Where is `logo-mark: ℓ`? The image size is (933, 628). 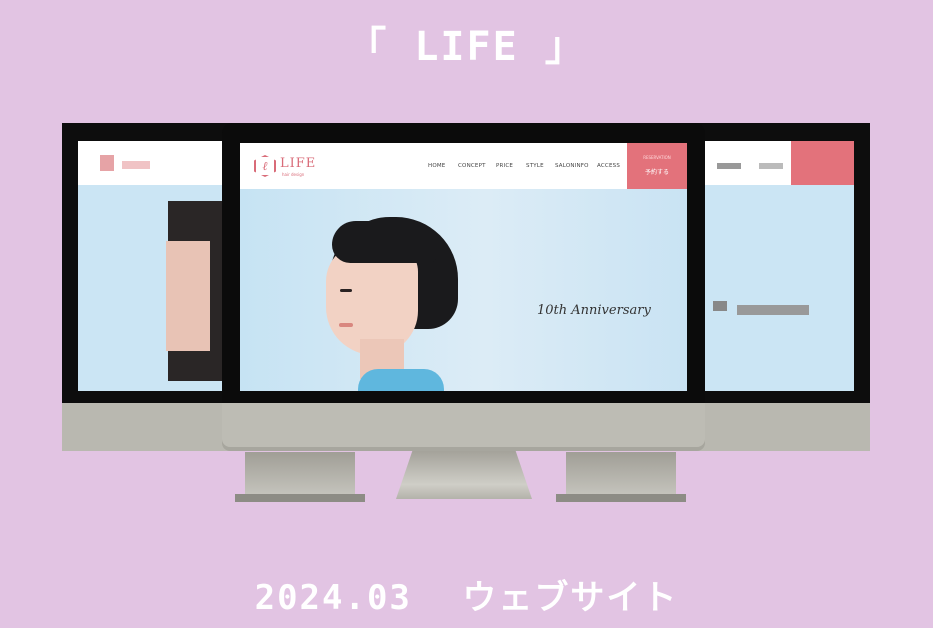
logo-mark: ℓ is located at coordinates (265, 166).